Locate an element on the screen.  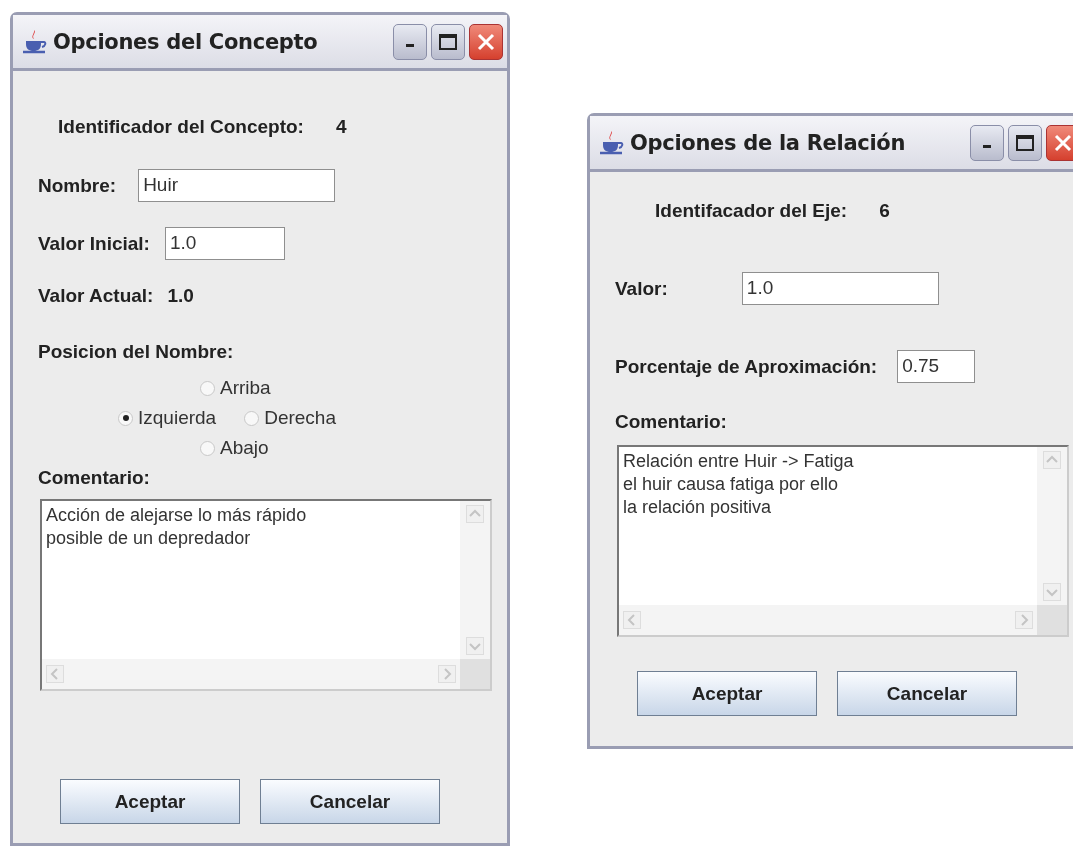
text-field: Huir is located at coordinates (237, 185).